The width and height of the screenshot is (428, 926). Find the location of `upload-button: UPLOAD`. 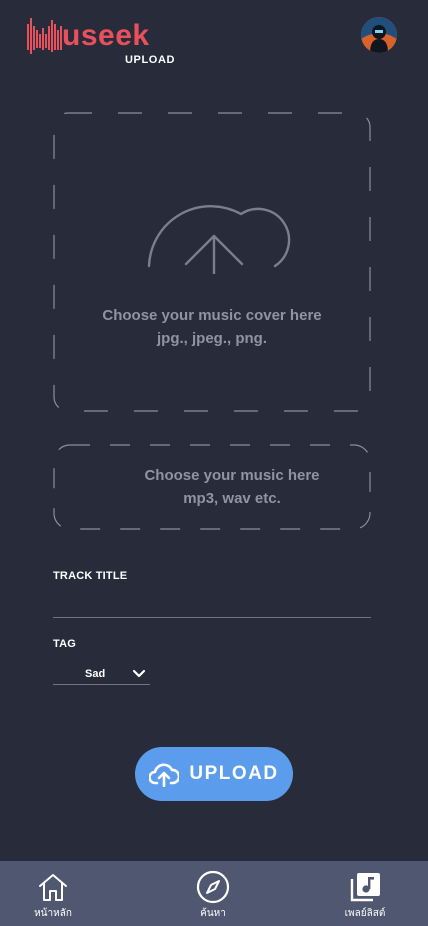

upload-button: UPLOAD is located at coordinates (214, 774).